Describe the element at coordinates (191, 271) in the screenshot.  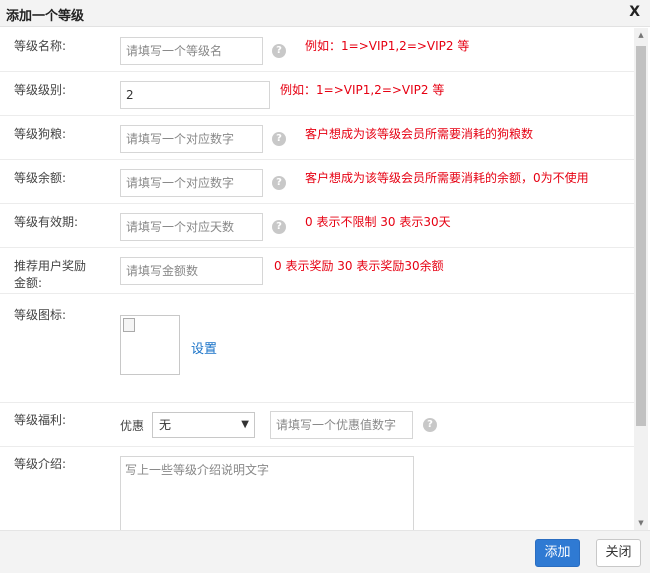
I see `referral-input` at that location.